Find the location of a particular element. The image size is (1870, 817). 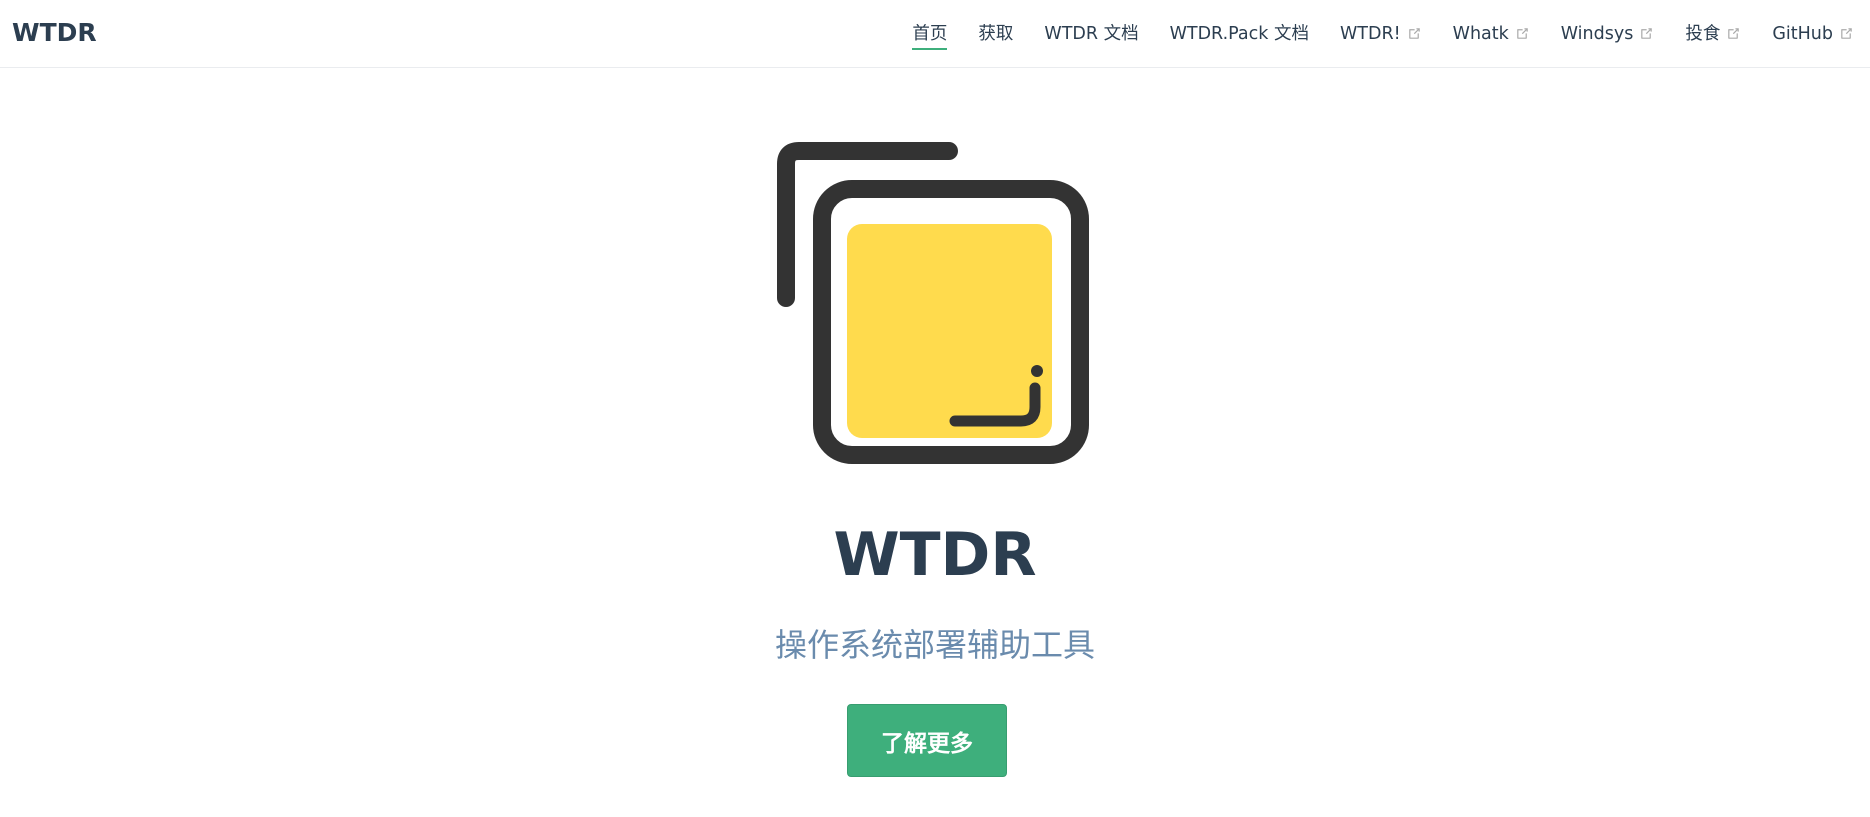

nav-link-label: WTDR! is located at coordinates (1370, 33).